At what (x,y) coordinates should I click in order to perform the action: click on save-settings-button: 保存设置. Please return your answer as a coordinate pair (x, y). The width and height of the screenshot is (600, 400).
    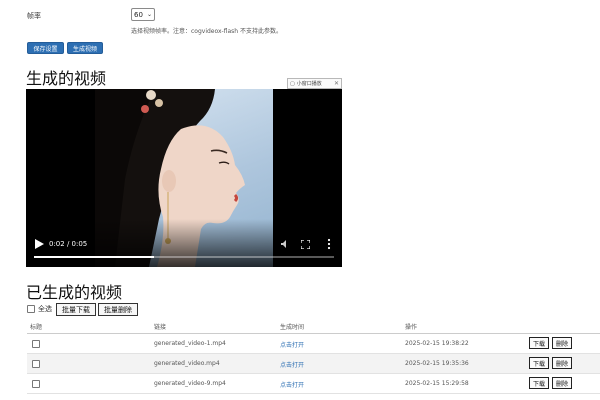
    Looking at the image, I should click on (45, 48).